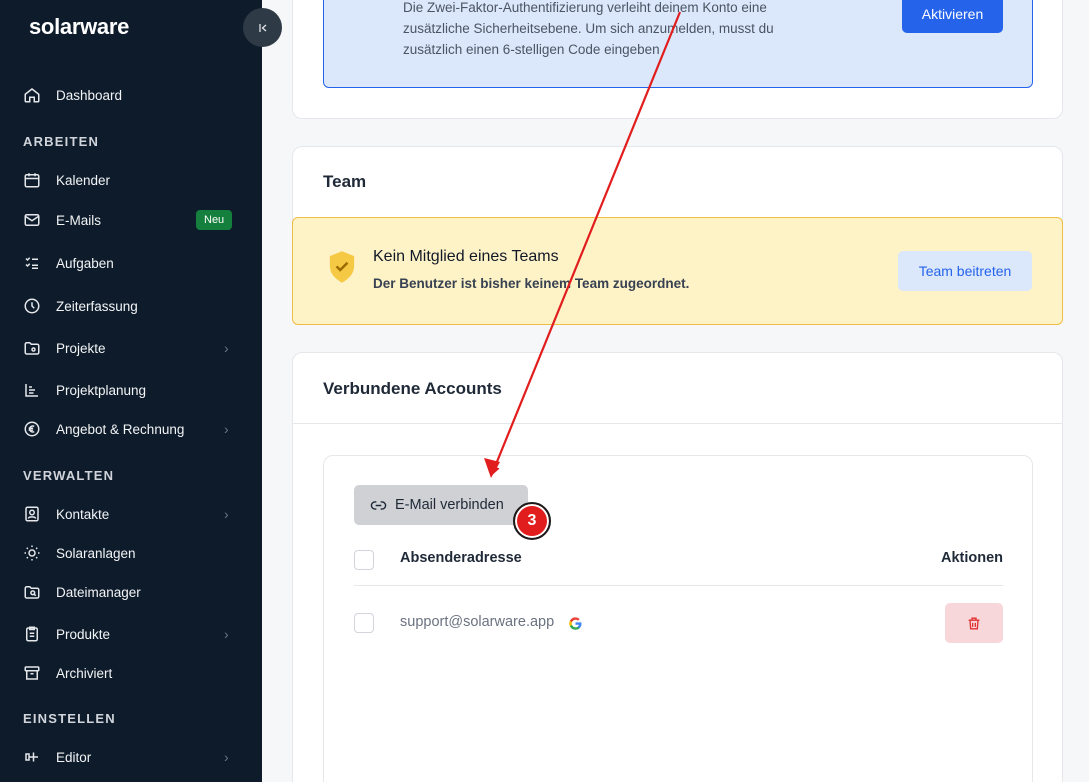 The image size is (1089, 782). What do you see at coordinates (32, 95) in the screenshot?
I see `home-icon` at bounding box center [32, 95].